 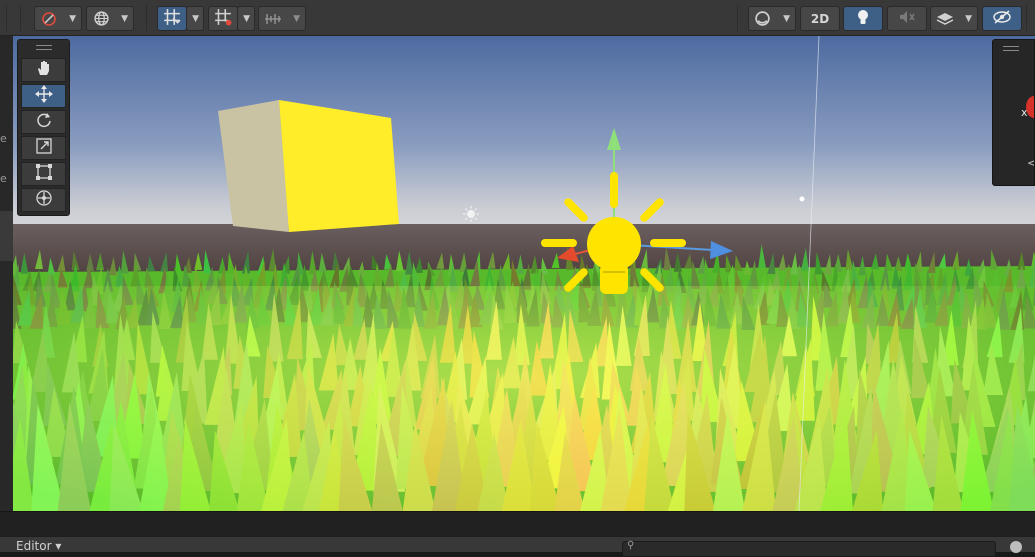 I want to click on 2d-mode-label: 2D, so click(x=820, y=18).